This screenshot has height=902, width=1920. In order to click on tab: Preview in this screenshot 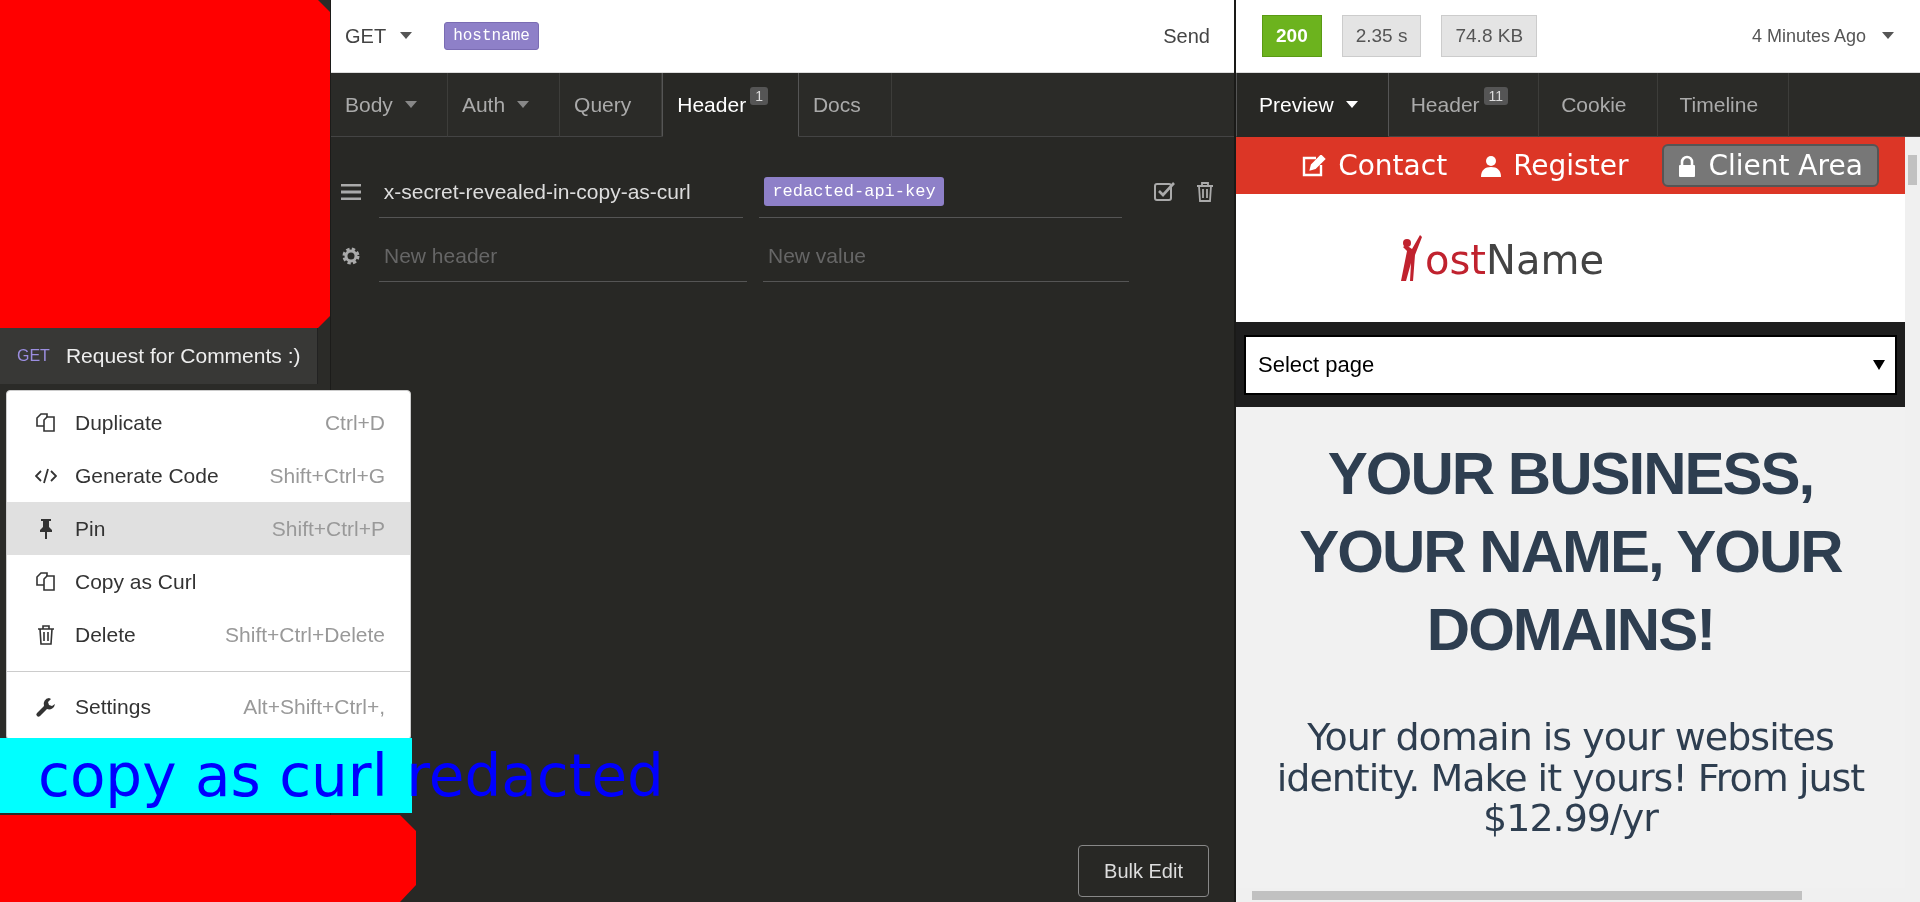, I will do `click(1312, 105)`.